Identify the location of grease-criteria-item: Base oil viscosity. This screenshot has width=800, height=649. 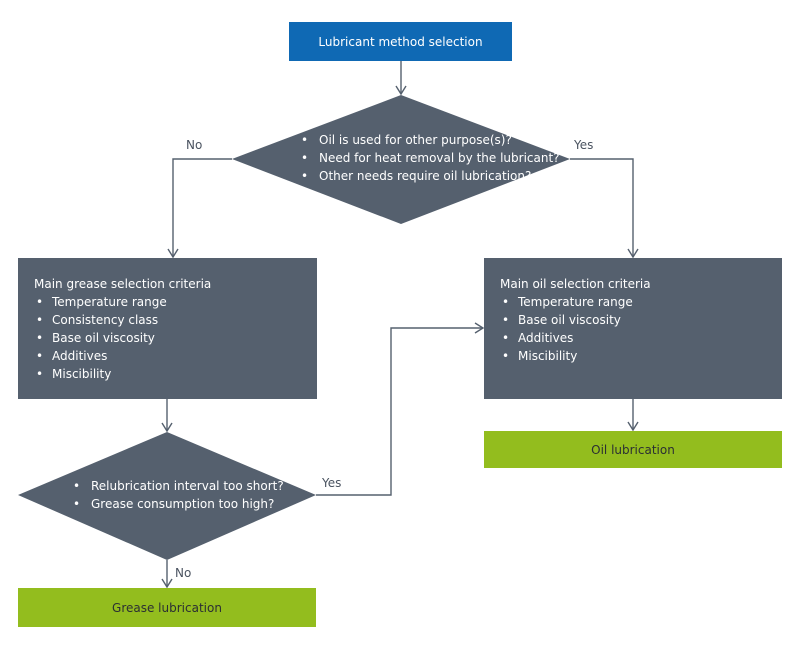
(175, 338).